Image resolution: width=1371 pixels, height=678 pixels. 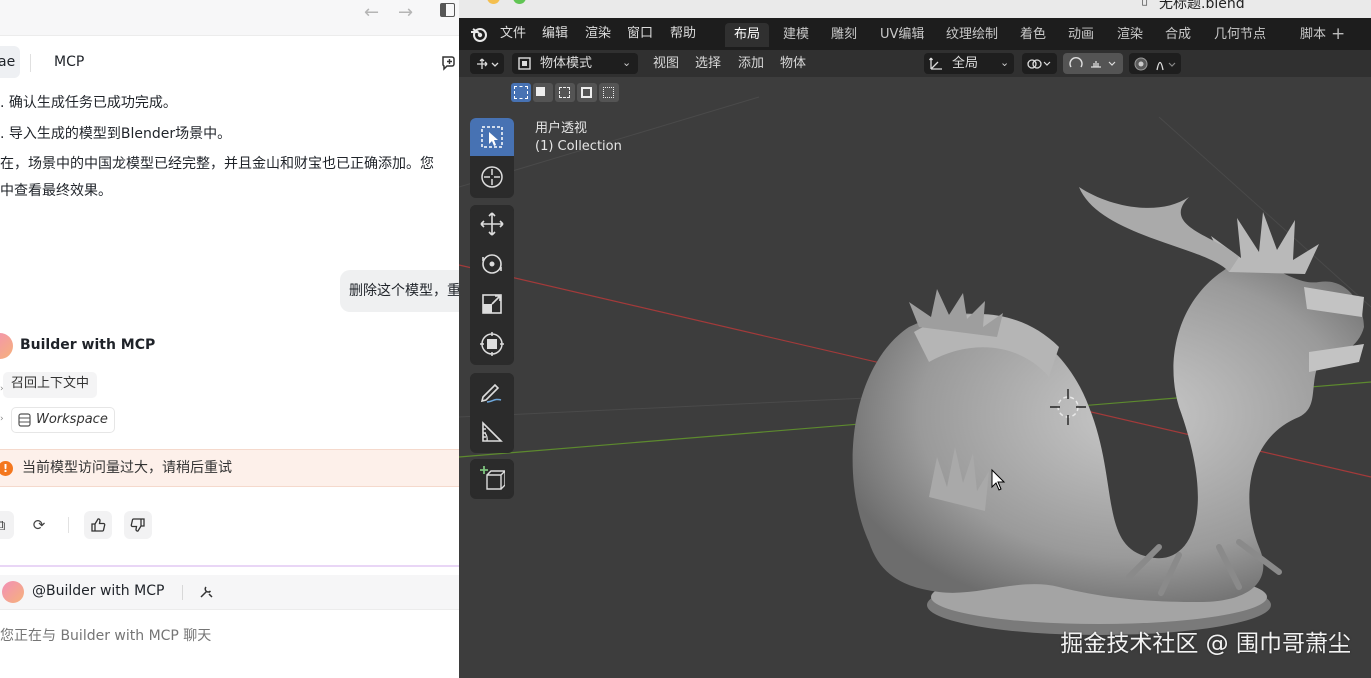 What do you see at coordinates (640, 34) in the screenshot?
I see `menu-window: 窗口` at bounding box center [640, 34].